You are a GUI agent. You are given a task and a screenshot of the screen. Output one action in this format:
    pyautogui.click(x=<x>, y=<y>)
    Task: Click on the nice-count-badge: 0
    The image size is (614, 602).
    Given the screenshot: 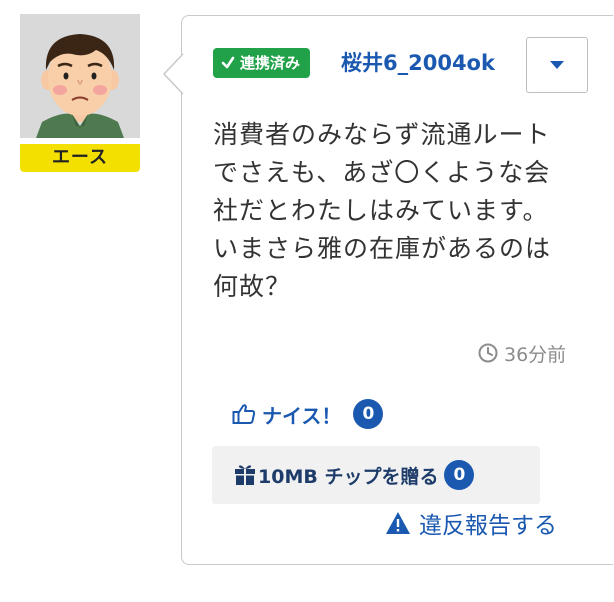 What is the action you would take?
    pyautogui.click(x=368, y=414)
    